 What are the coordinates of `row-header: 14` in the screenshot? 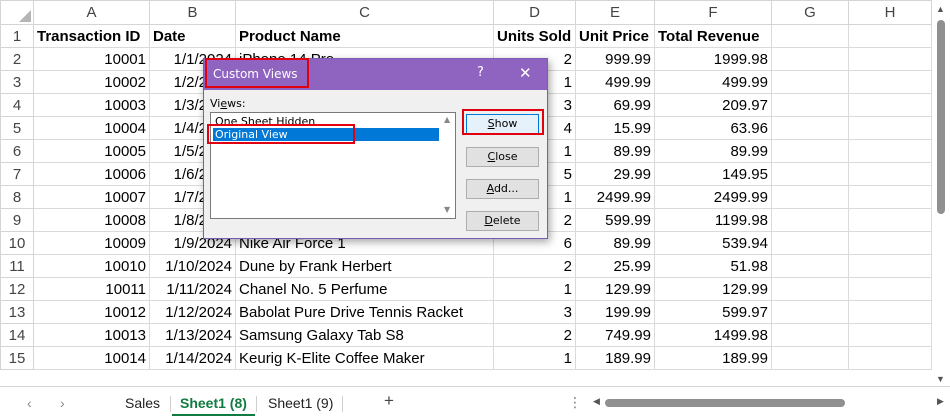 It's located at (17, 335).